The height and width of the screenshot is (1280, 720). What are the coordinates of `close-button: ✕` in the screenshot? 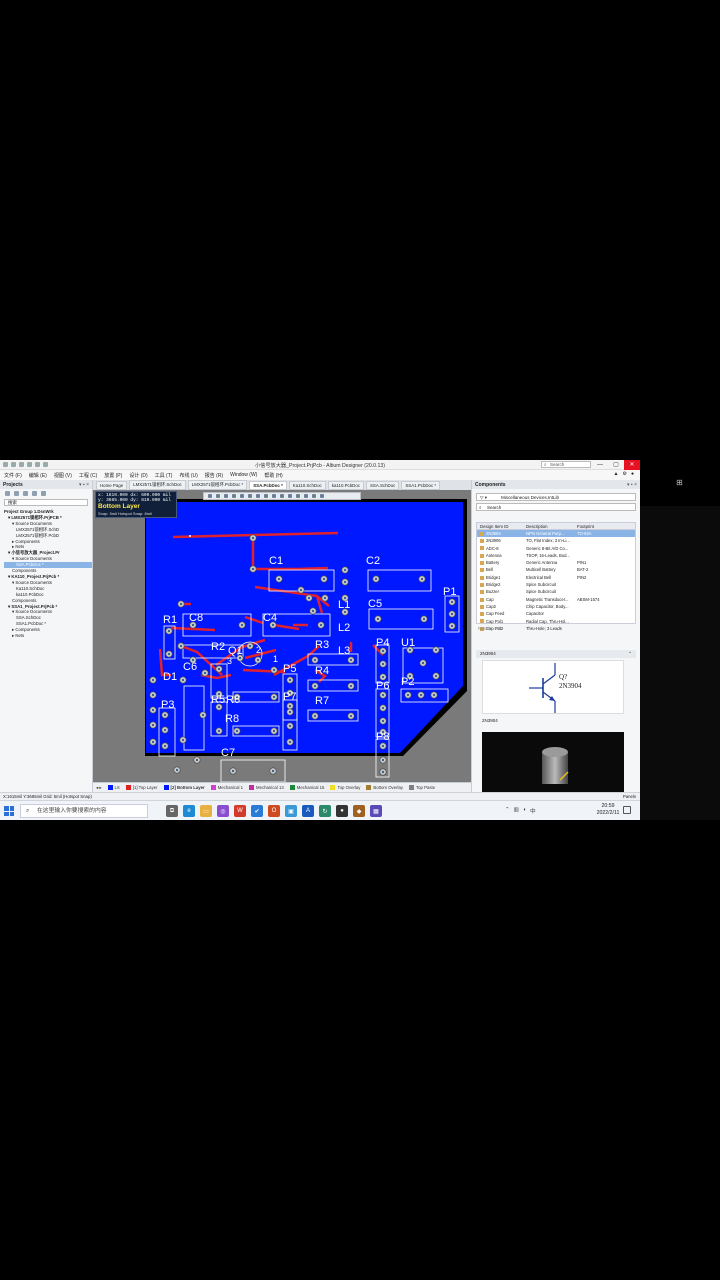 It's located at (632, 465).